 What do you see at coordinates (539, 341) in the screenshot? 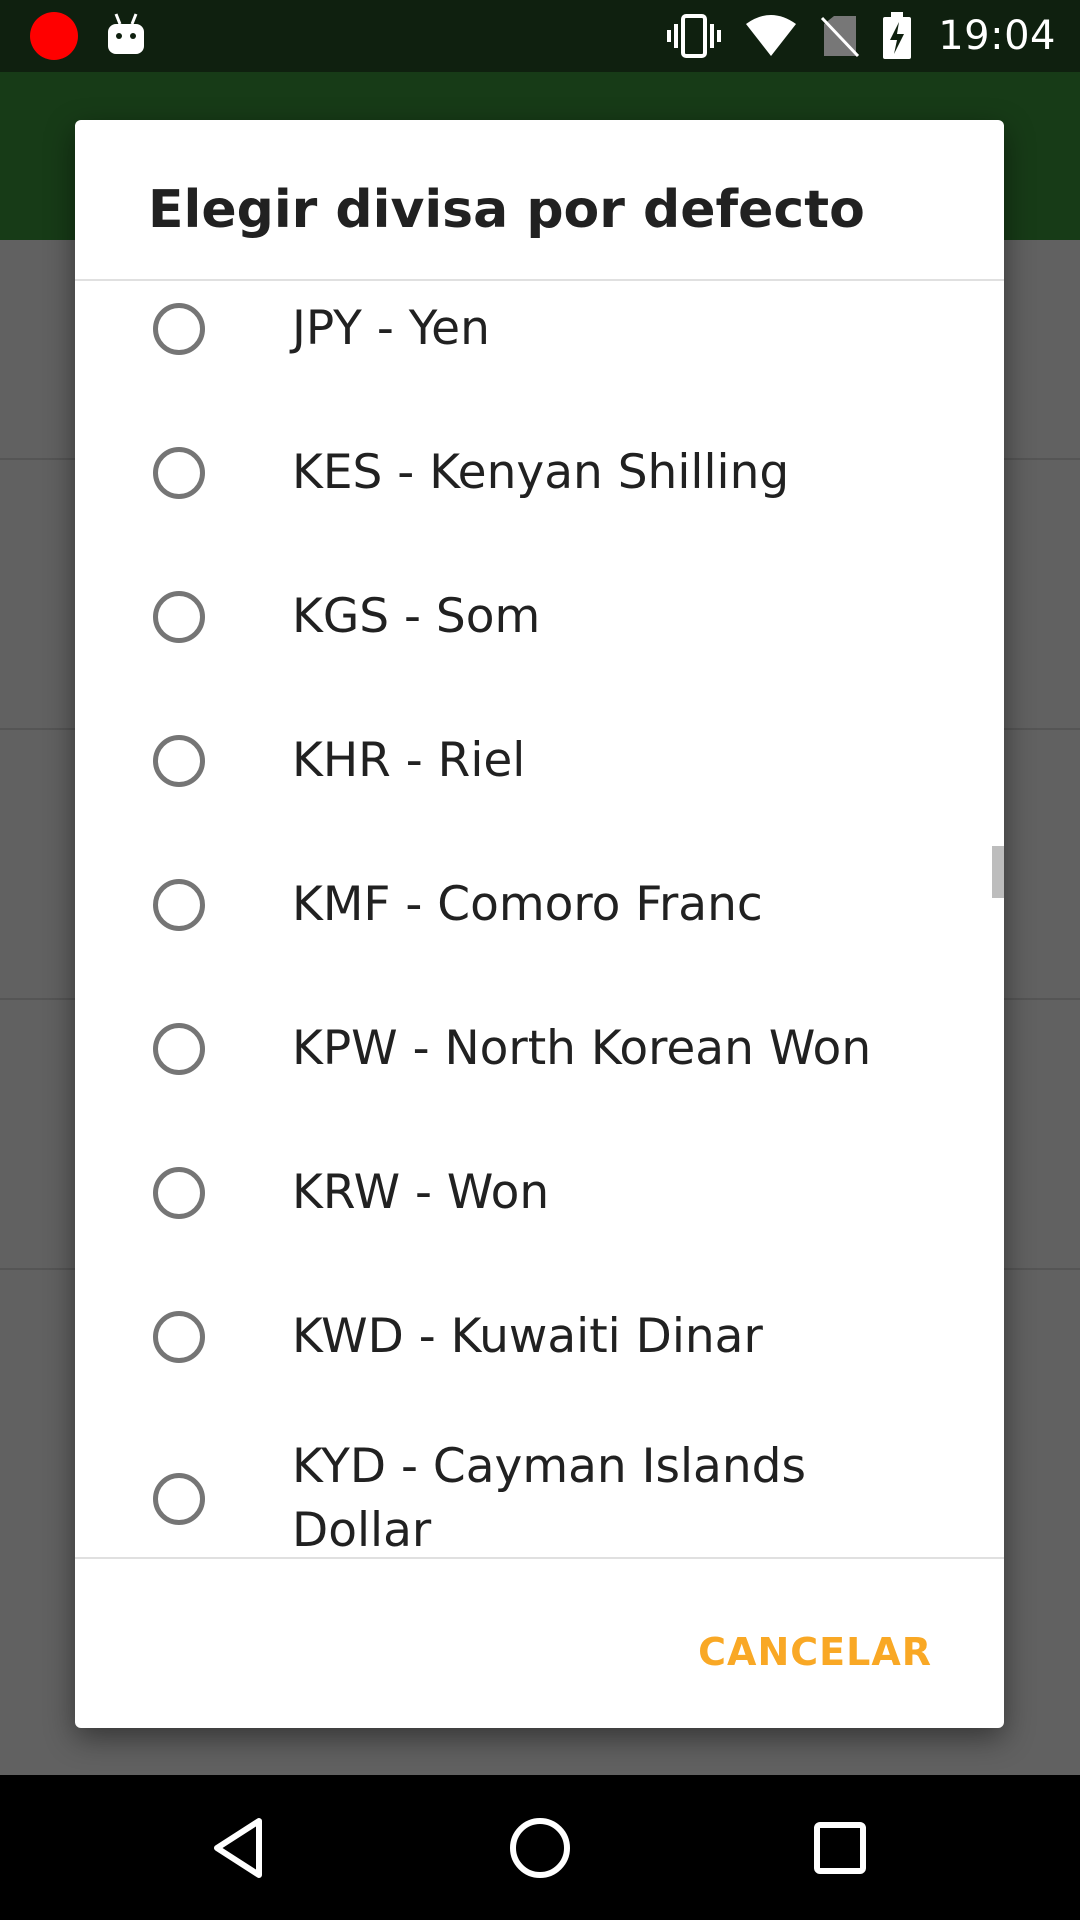
I see `list-item: JPY - Yen` at bounding box center [539, 341].